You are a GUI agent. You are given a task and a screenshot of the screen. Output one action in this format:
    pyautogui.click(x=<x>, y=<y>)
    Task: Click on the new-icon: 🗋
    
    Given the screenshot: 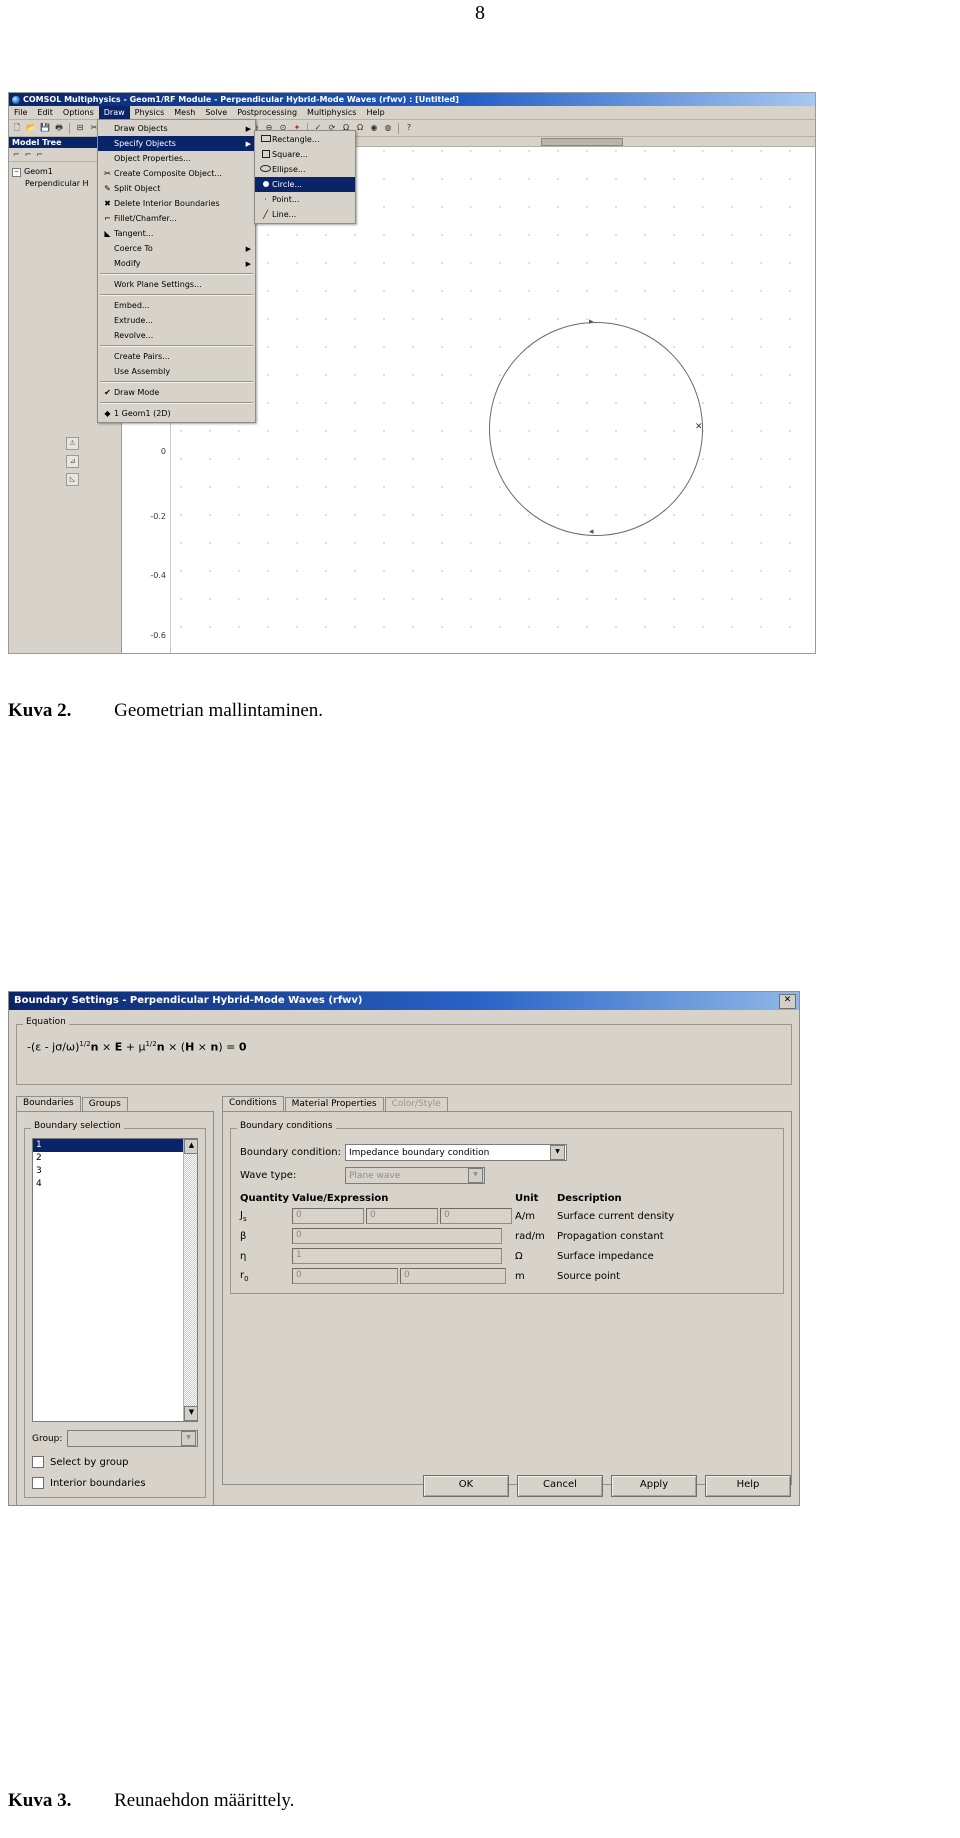 What is the action you would take?
    pyautogui.click(x=17, y=128)
    